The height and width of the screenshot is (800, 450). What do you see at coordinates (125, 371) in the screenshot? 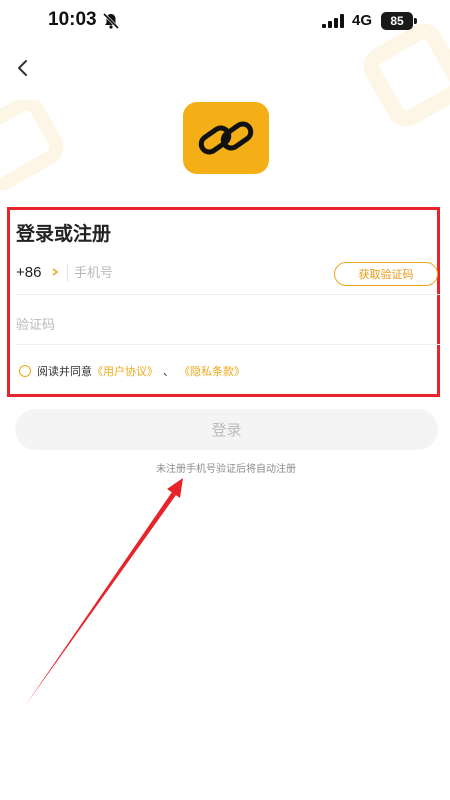
I see `user-agreement-link: 《用户协议》` at bounding box center [125, 371].